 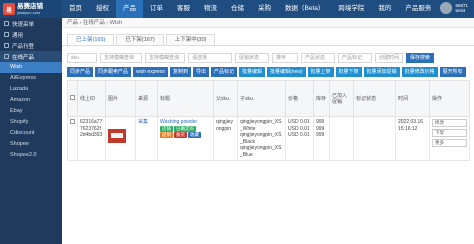 I want to click on sidebar-group-label: 在线产品, so click(x=23, y=57).